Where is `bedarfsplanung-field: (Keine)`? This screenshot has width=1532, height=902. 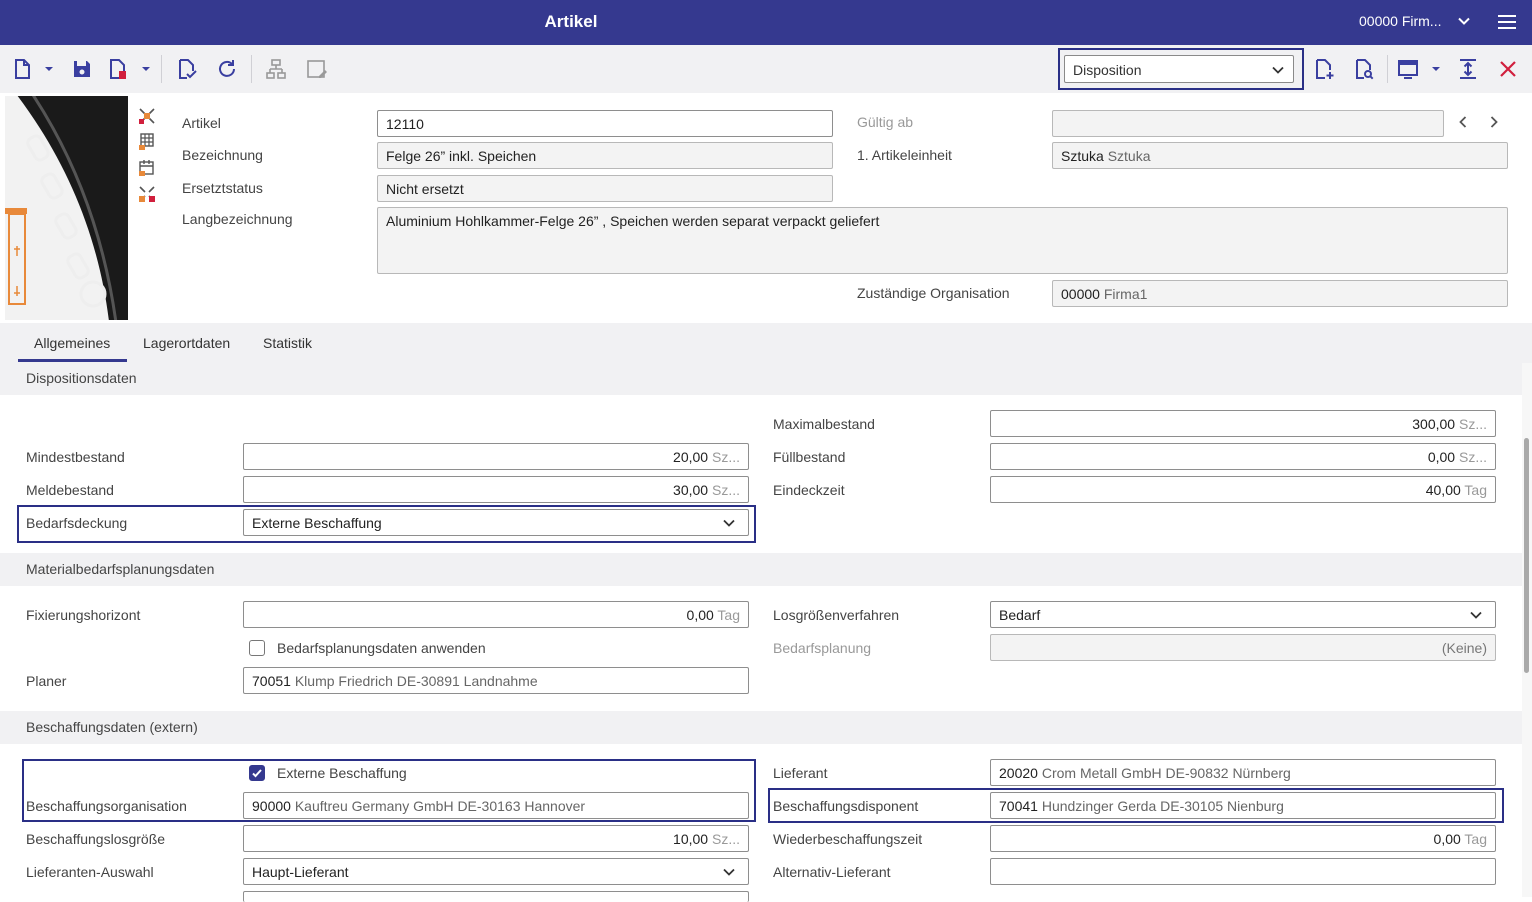 bedarfsplanung-field: (Keine) is located at coordinates (1243, 647).